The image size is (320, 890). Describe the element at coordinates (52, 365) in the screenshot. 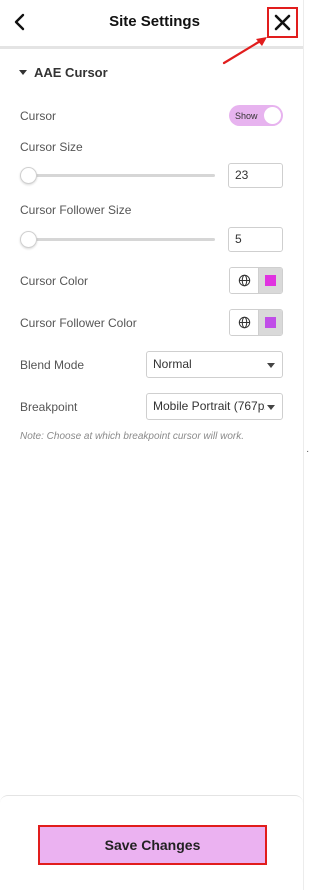

I see `blend-mode-label: Blend Mode` at that location.